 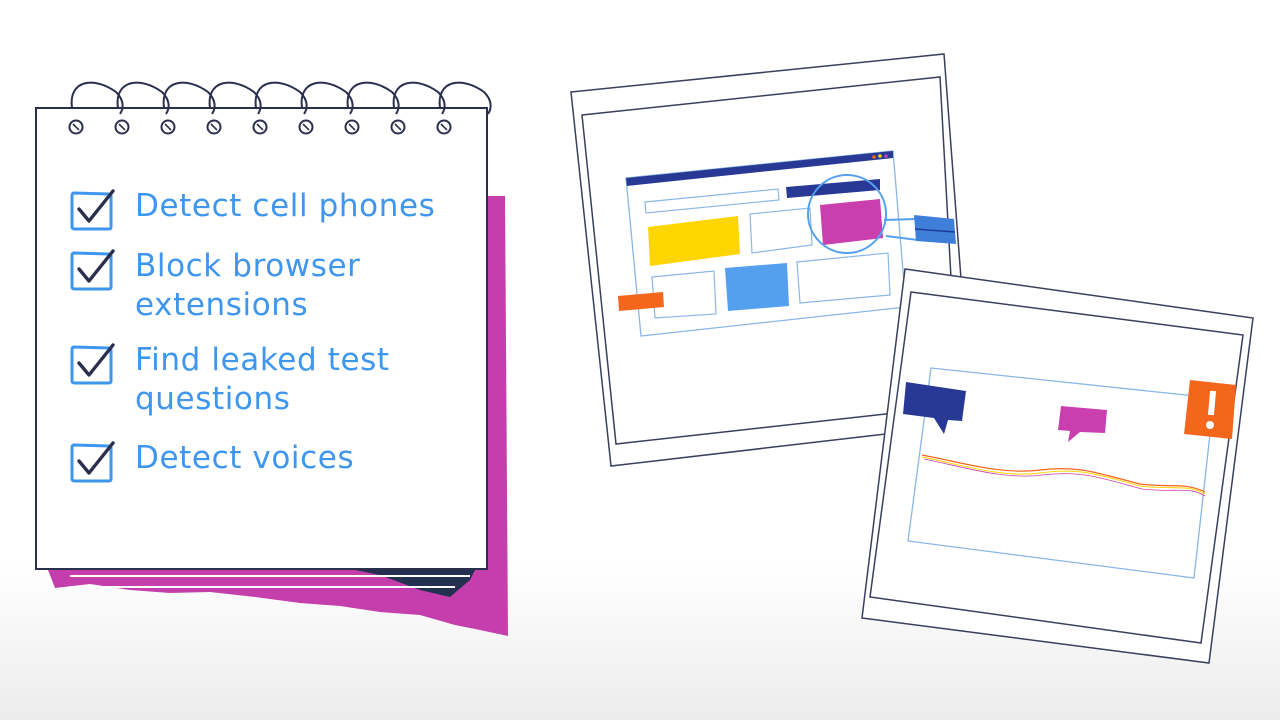 I want to click on checklist-item-label: Detect cell phones, so click(x=285, y=206).